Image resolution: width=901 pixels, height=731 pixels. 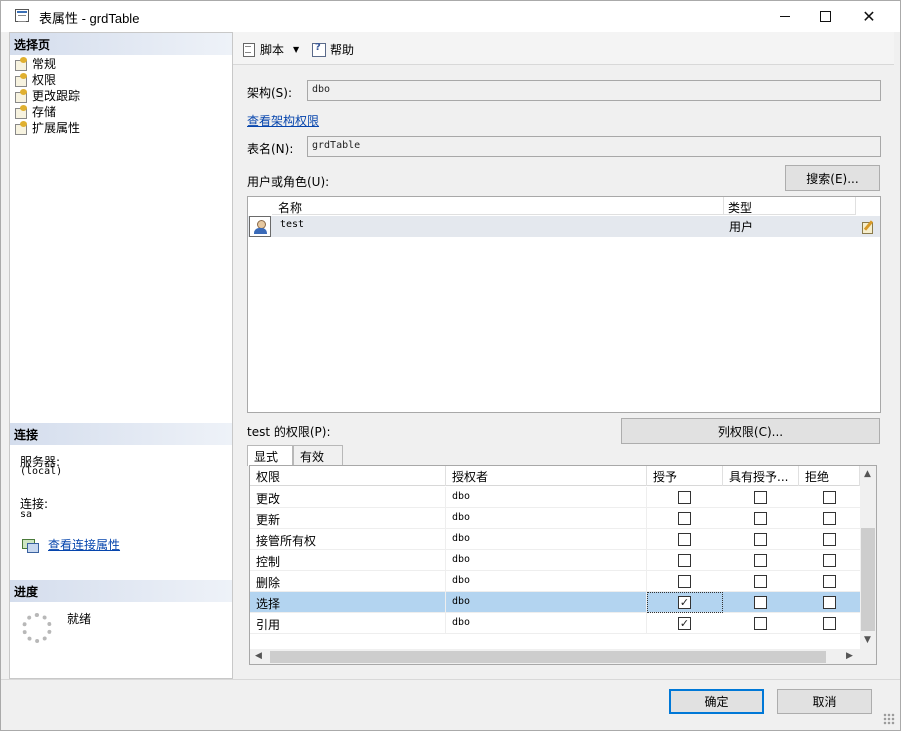 What do you see at coordinates (44, 63) in the screenshot?
I see `page-item-label: 常规` at bounding box center [44, 63].